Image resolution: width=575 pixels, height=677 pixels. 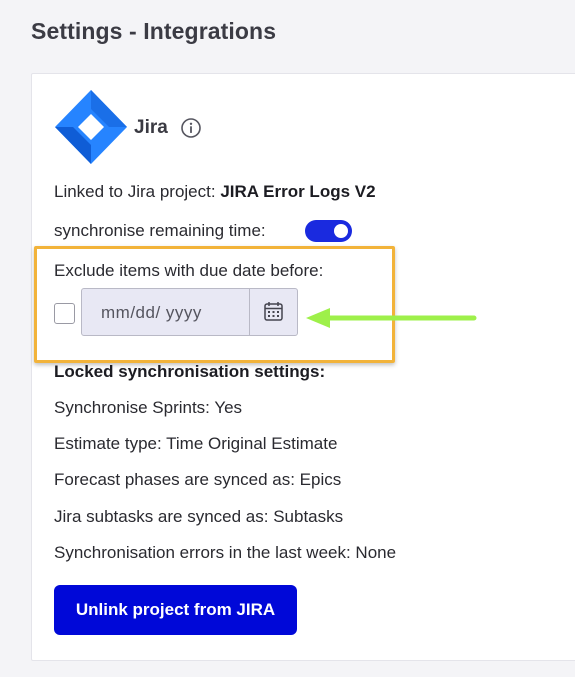 I want to click on setting-subtasks: Jira subtasks are synced as: Subtasks, so click(x=199, y=516).